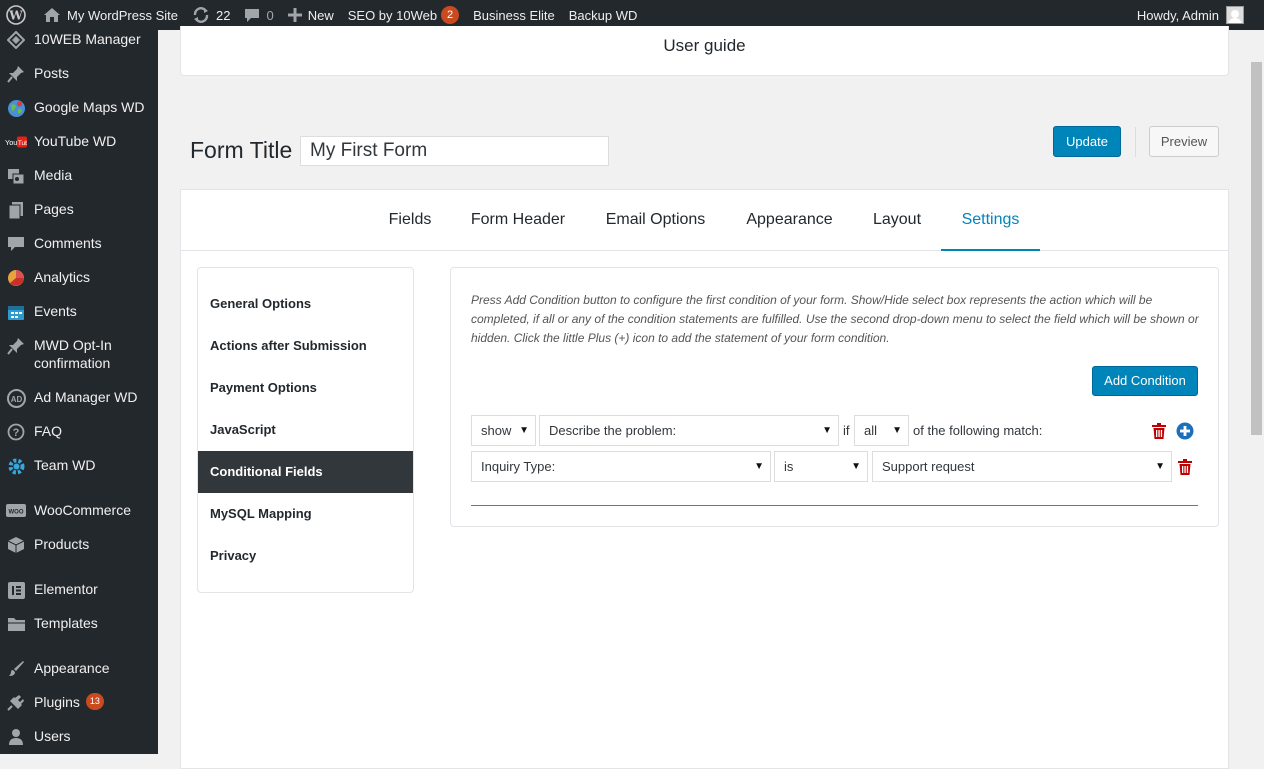  I want to click on tab-appearance: Appearance, so click(789, 220).